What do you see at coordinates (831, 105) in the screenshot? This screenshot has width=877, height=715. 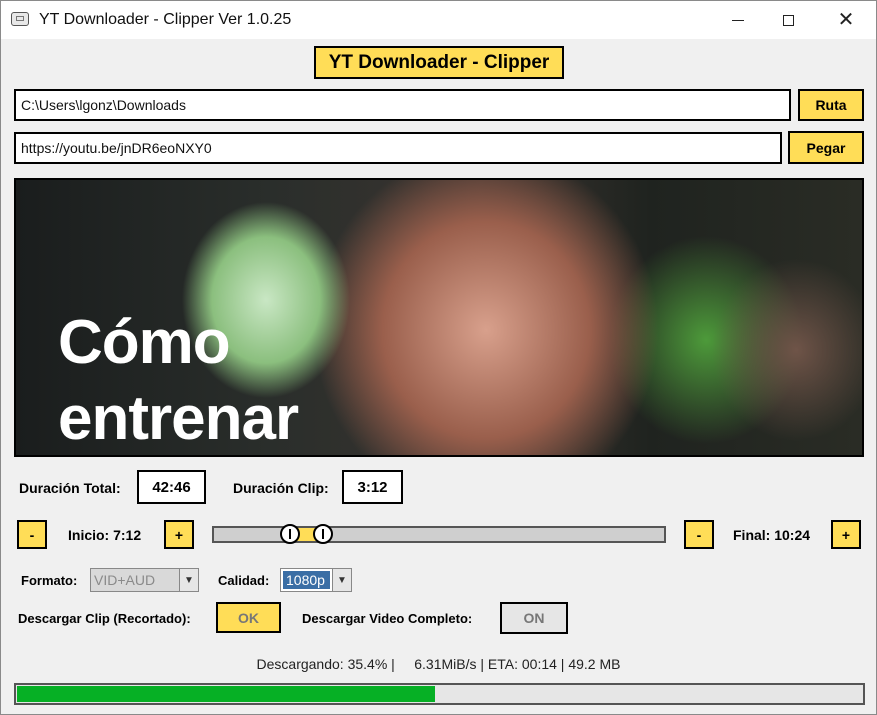 I see `path-browse-button: Ruta` at bounding box center [831, 105].